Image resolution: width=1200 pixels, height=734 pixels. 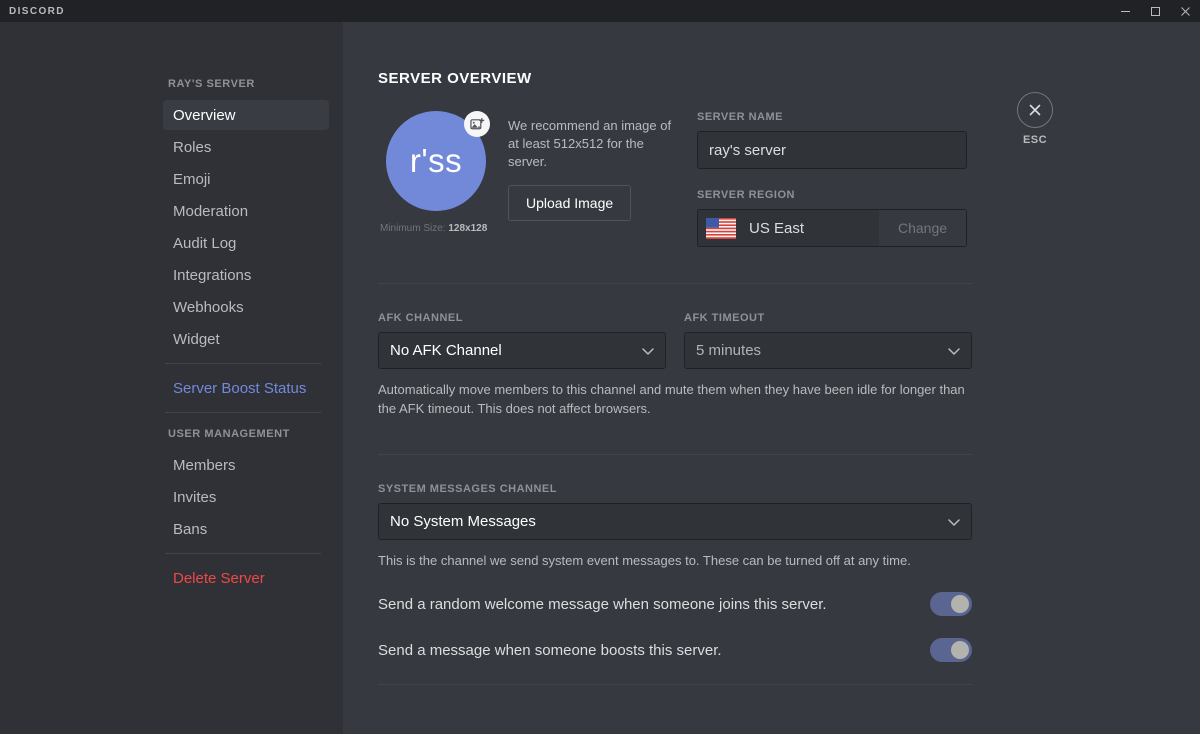 I want to click on sidebar-item-audit-log: Audit Log, so click(x=246, y=243).